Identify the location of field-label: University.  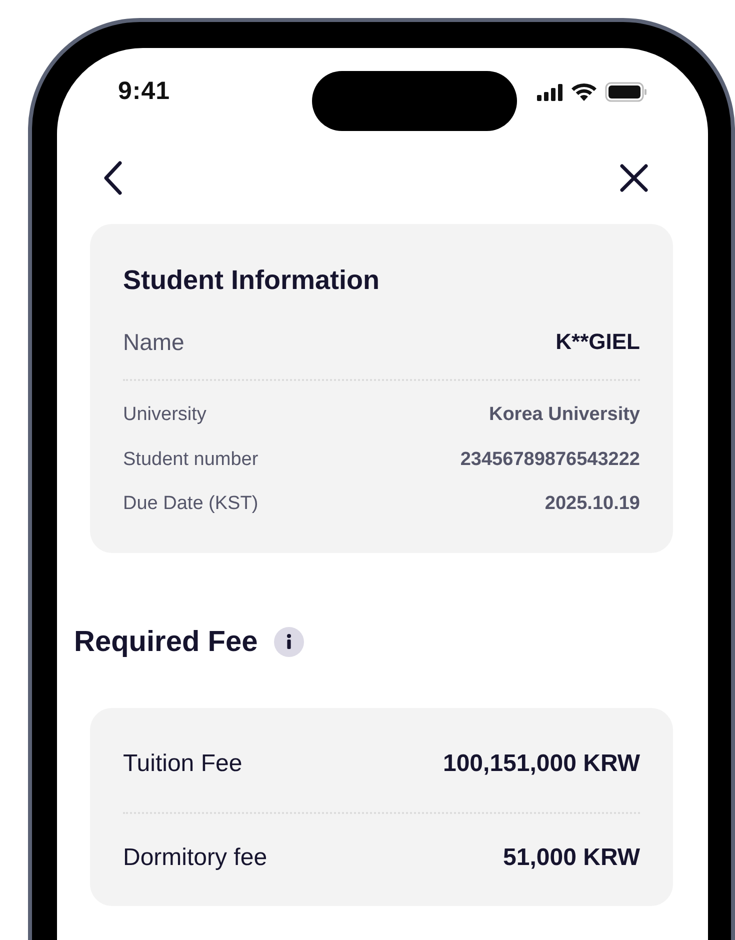
(164, 415).